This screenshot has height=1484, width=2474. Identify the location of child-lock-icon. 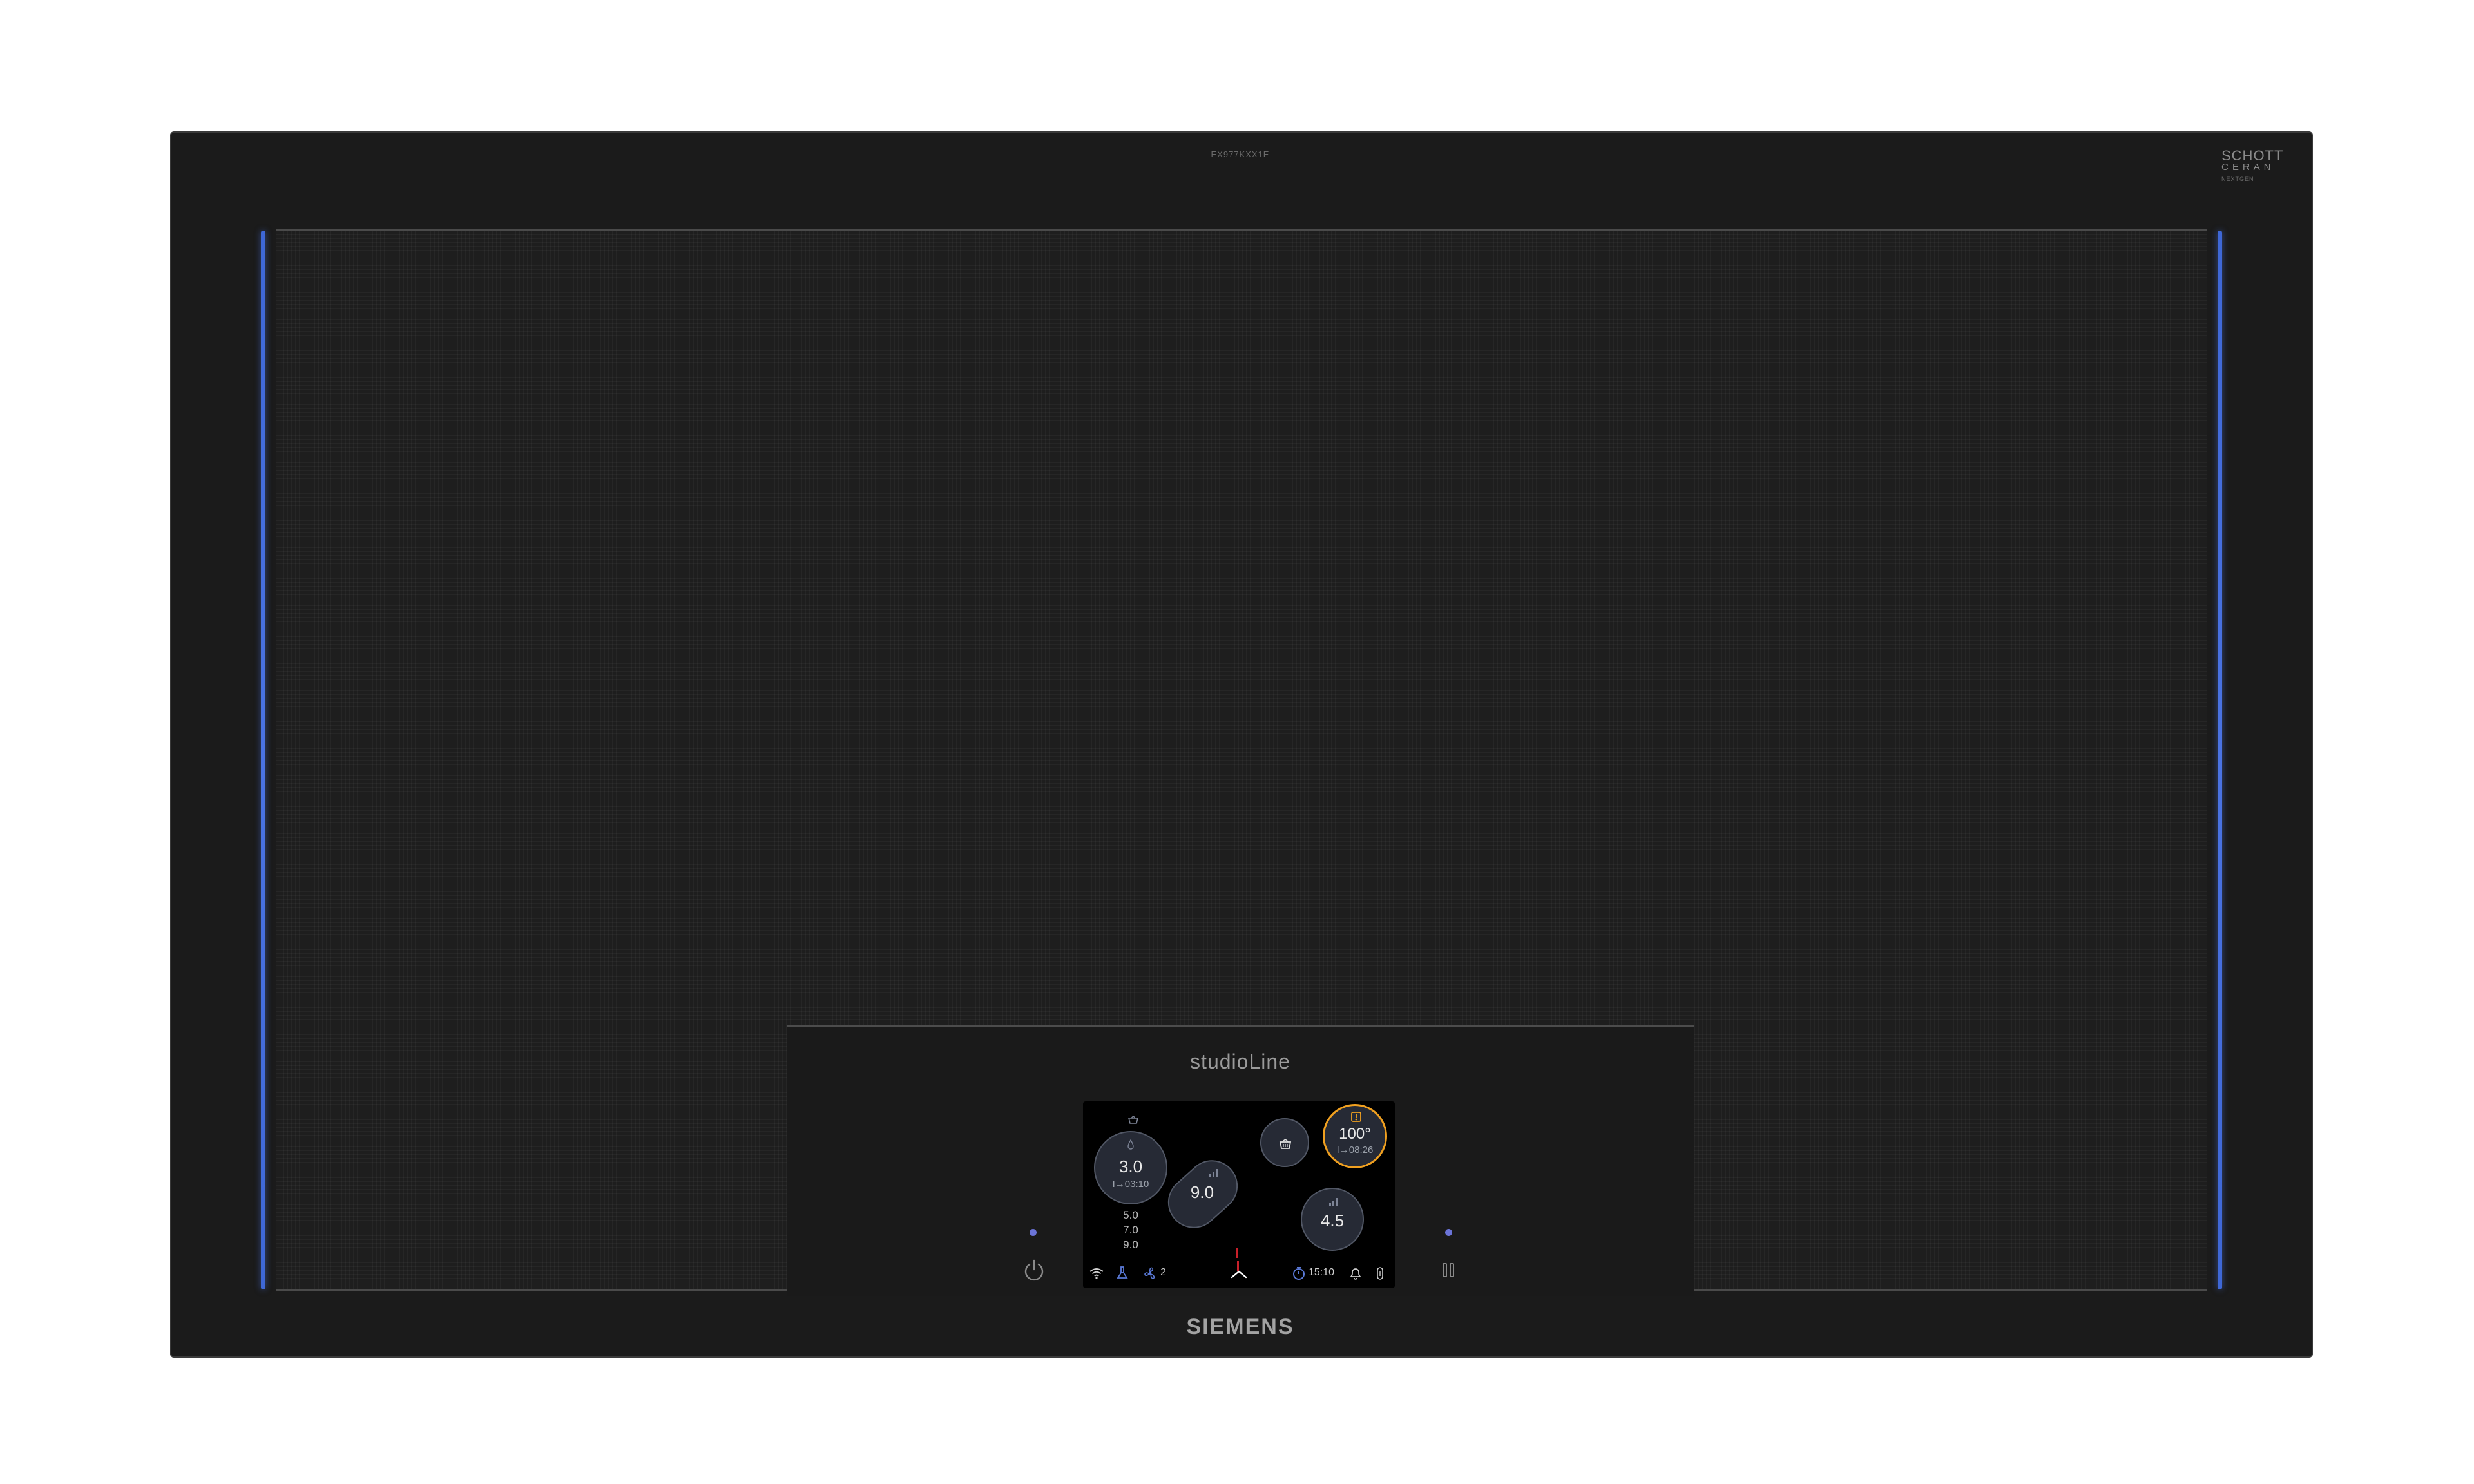
(1380, 1273).